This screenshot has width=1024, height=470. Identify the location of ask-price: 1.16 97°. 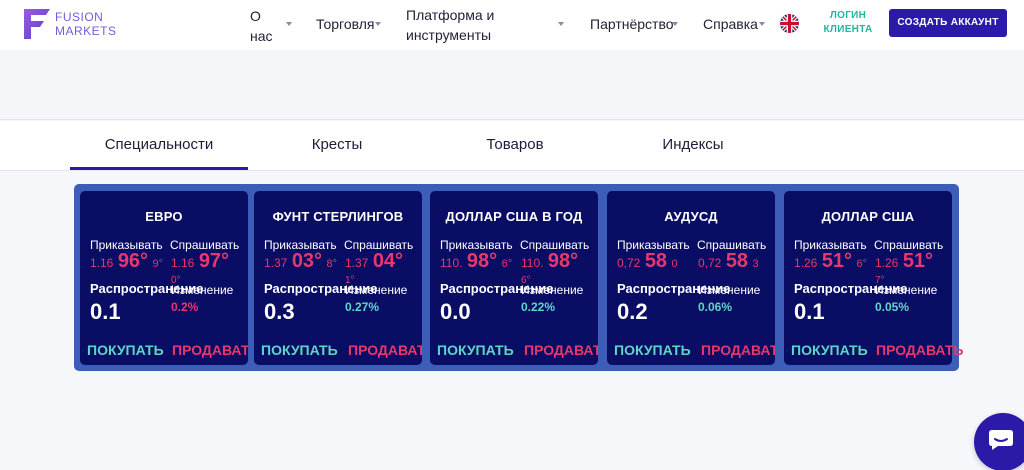
(200, 261).